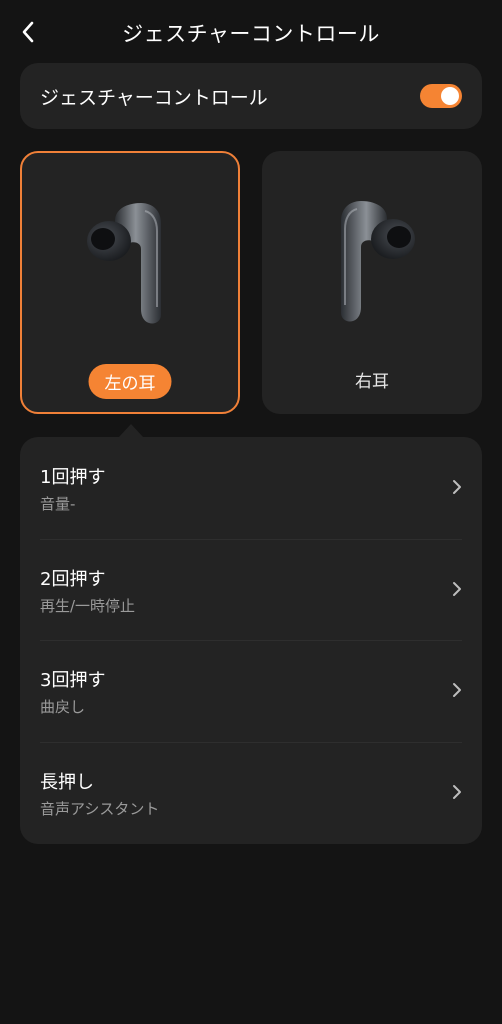 The width and height of the screenshot is (502, 1024). I want to click on item-value: 音声アシスタント, so click(100, 808).